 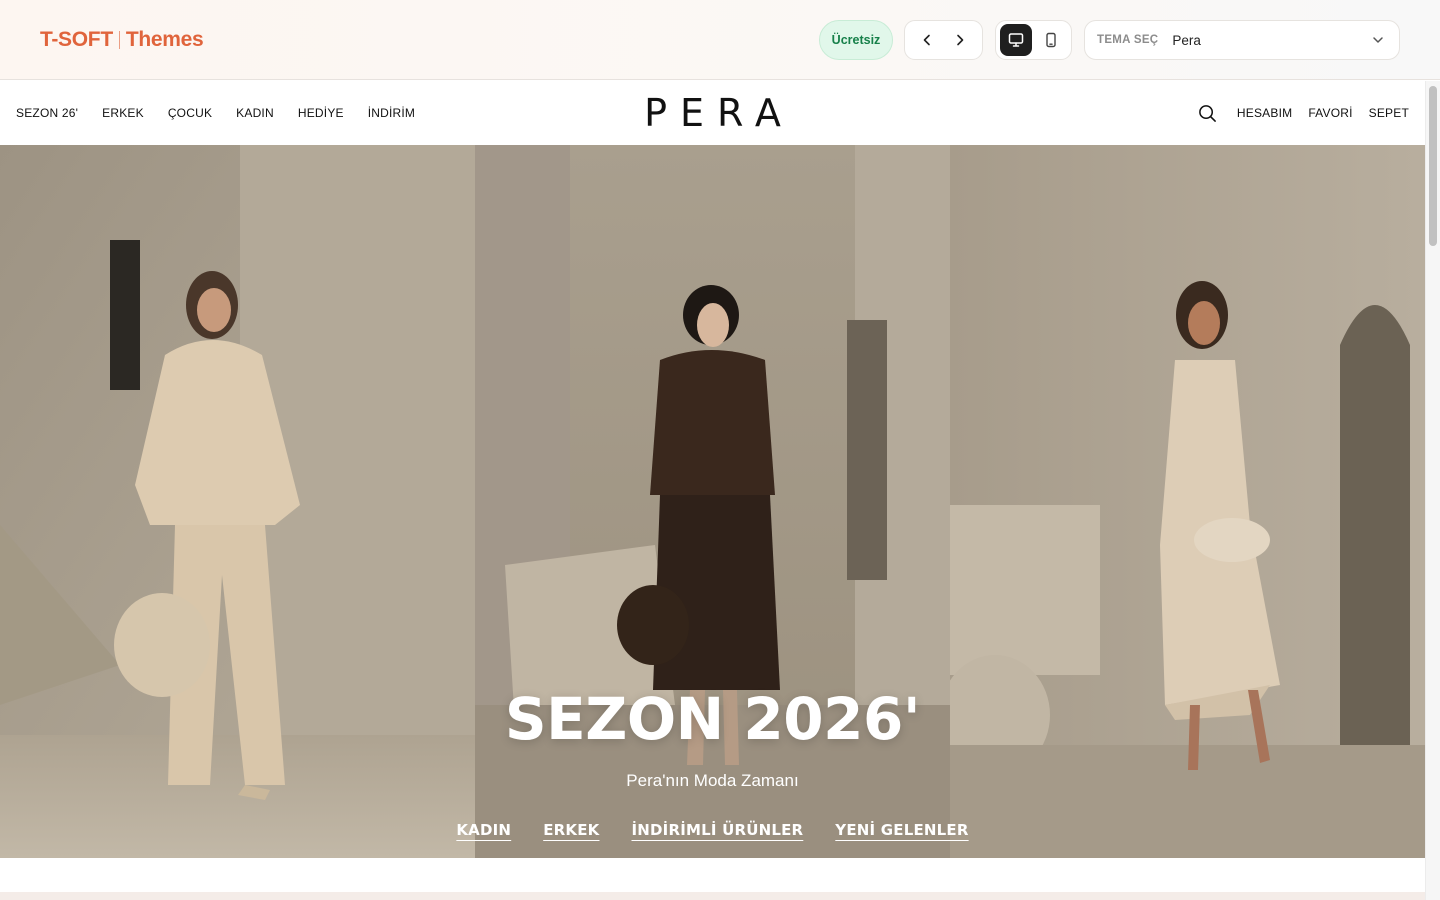 I want to click on account-link: HESABIM, so click(x=1264, y=113).